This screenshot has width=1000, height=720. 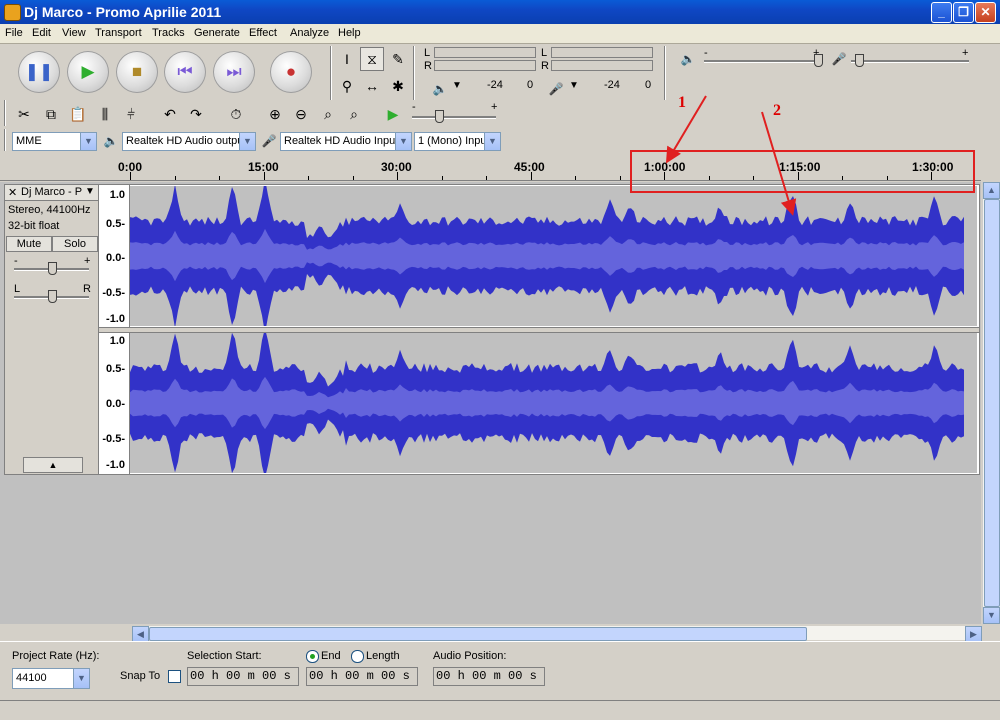 What do you see at coordinates (51, 678) in the screenshot?
I see `project-rate-select: 44100 ▼` at bounding box center [51, 678].